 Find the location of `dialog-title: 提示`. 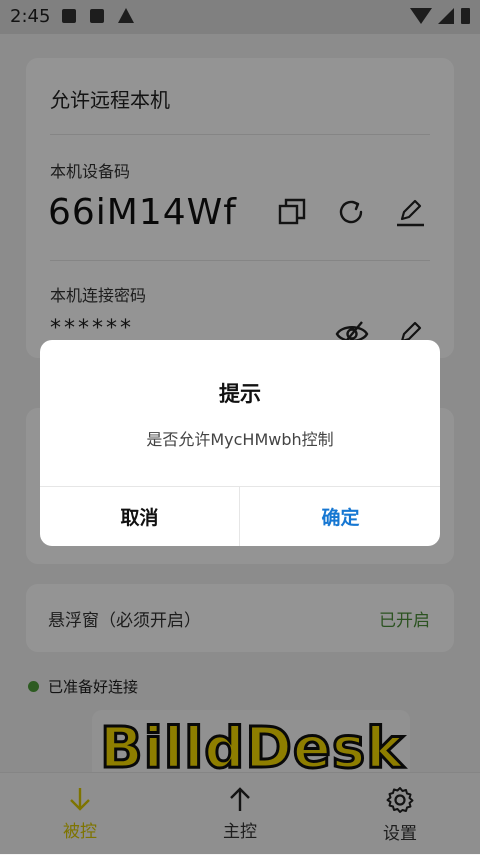

dialog-title: 提示 is located at coordinates (240, 394).